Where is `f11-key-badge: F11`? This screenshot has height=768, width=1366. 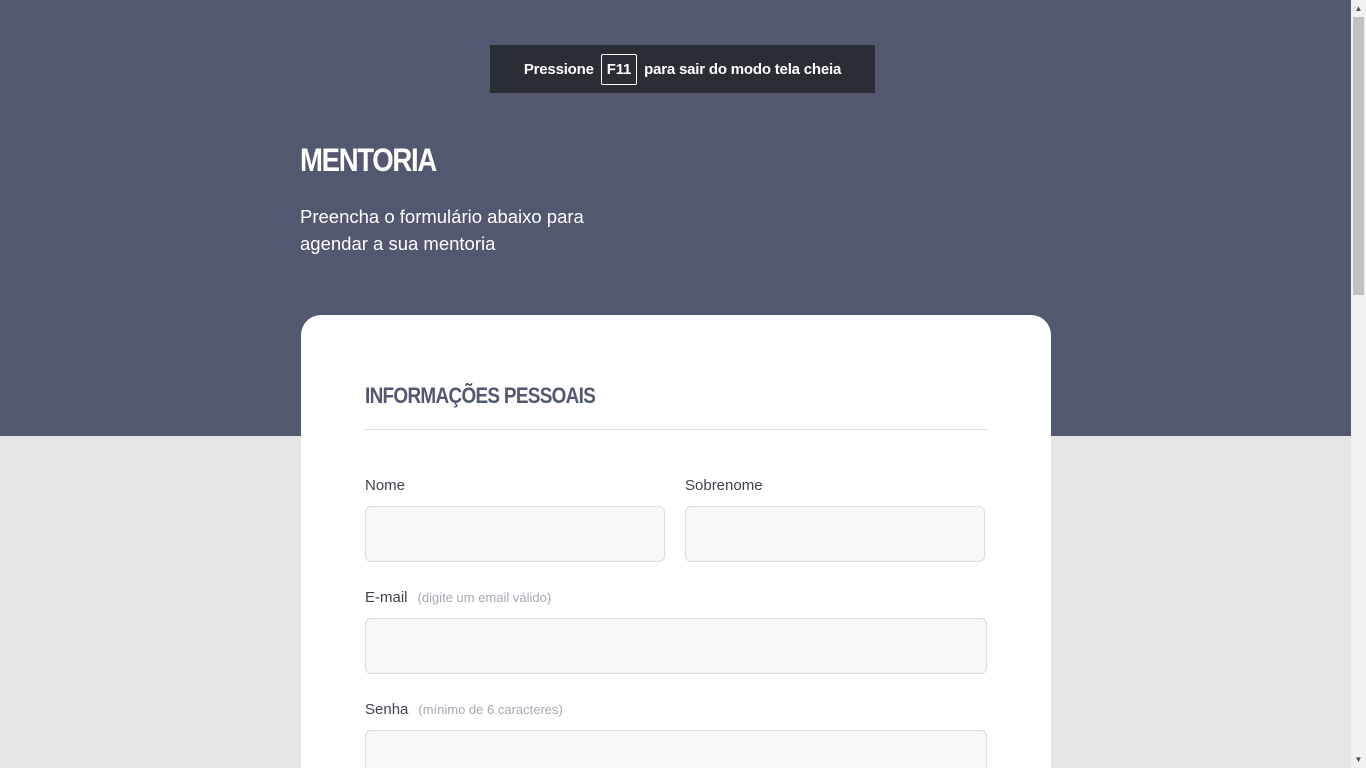
f11-key-badge: F11 is located at coordinates (619, 69).